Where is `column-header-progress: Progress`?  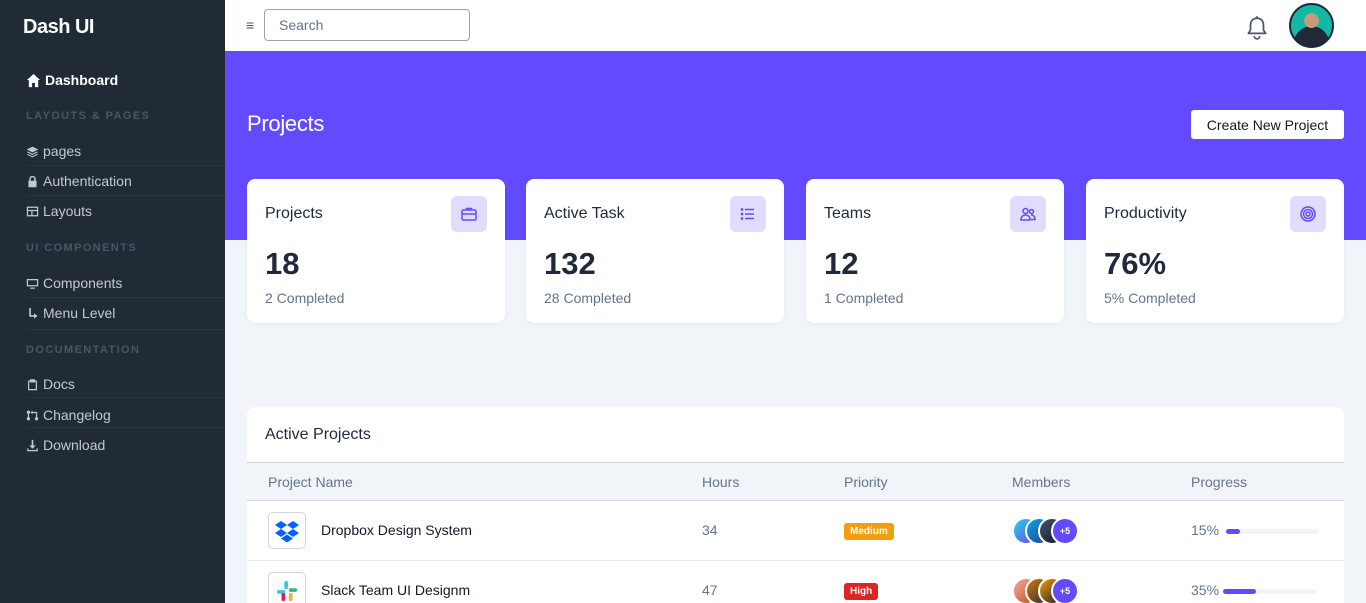
column-header-progress: Progress is located at coordinates (1219, 482).